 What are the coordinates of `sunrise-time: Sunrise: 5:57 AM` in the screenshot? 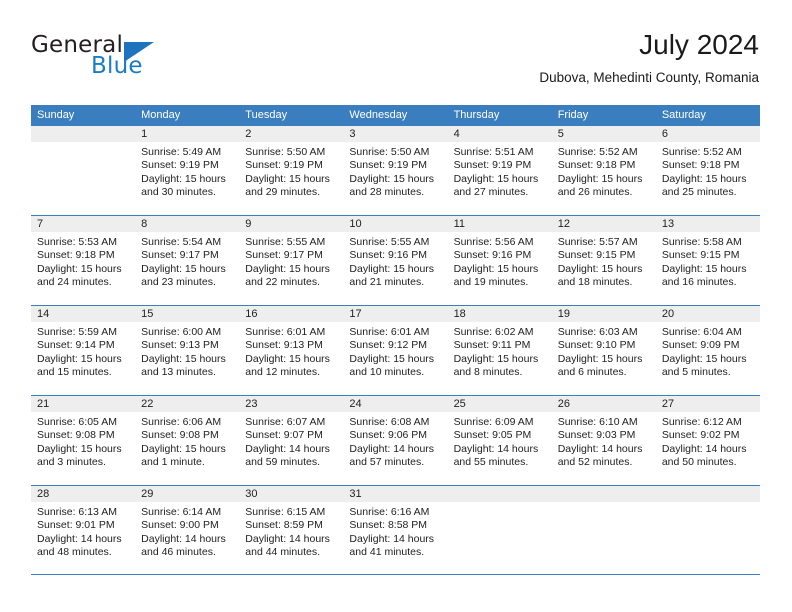 It's located at (597, 242).